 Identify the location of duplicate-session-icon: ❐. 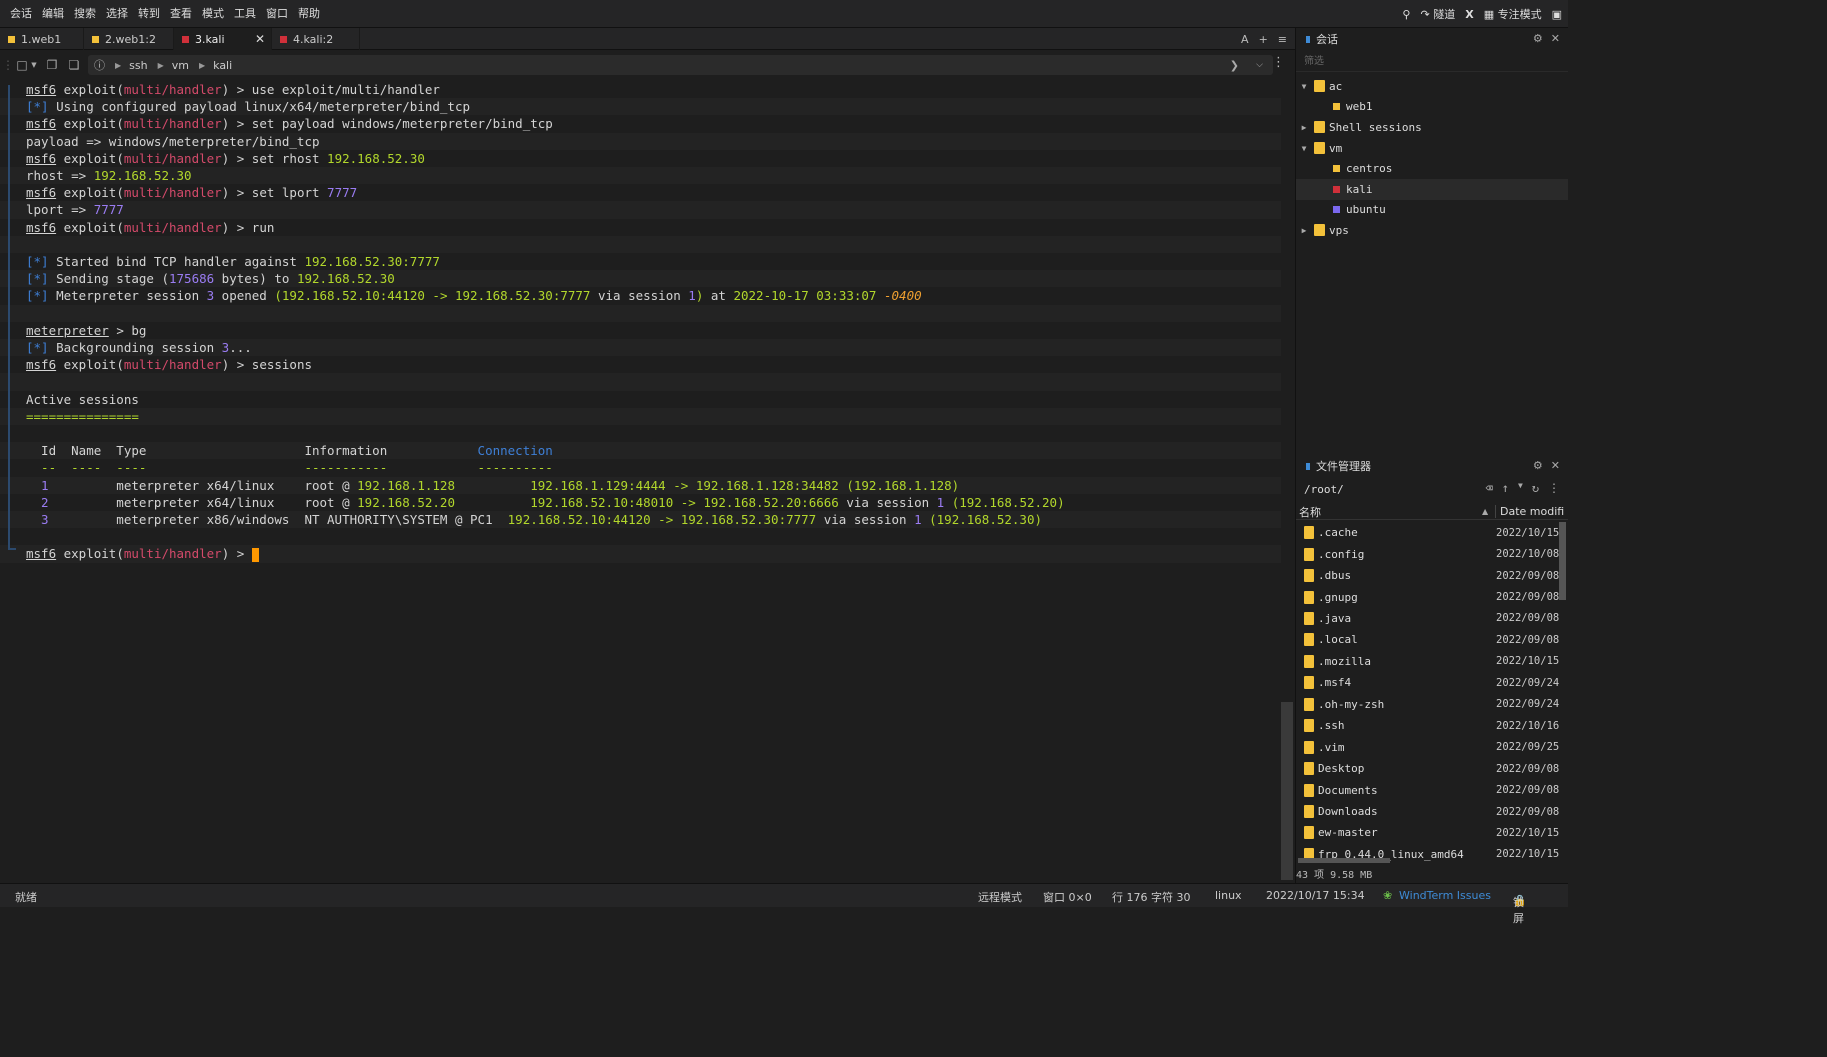
(52, 65).